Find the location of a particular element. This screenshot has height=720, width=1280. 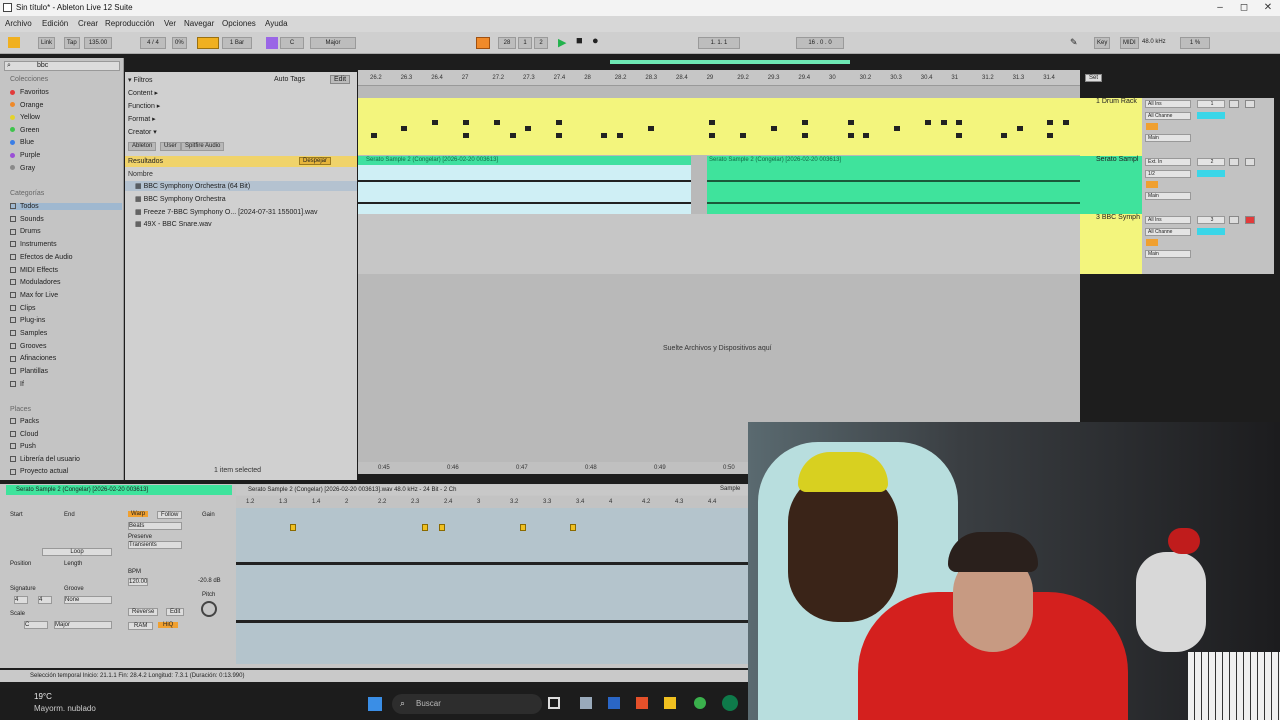

track-number: 3 is located at coordinates (1211, 220).